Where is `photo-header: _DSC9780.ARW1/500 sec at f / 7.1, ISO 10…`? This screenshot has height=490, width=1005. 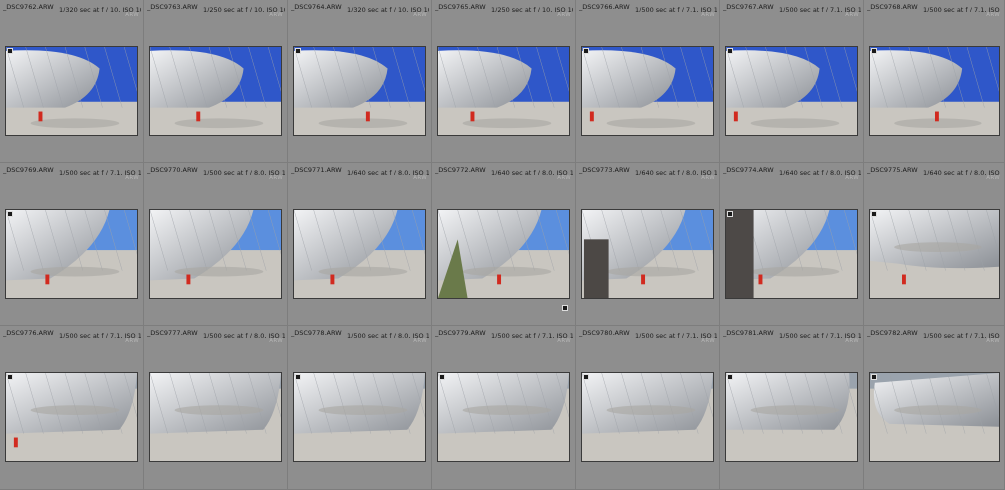 photo-header: _DSC9780.ARW1/500 sec at f / 7.1, ISO 10… is located at coordinates (648, 333).